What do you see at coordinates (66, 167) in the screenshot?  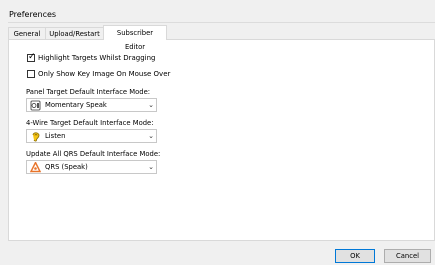 I see `qrs-mode-value: QRS (Speak)` at bounding box center [66, 167].